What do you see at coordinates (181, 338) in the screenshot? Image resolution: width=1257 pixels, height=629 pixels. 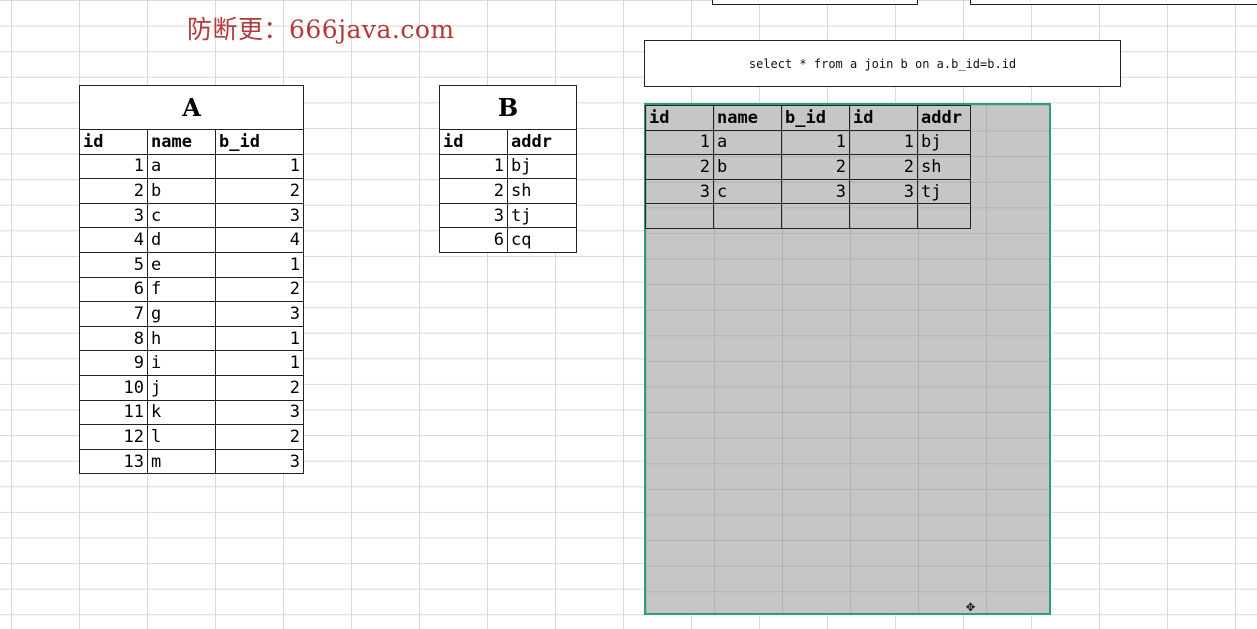 I see `table-cell: h` at bounding box center [181, 338].